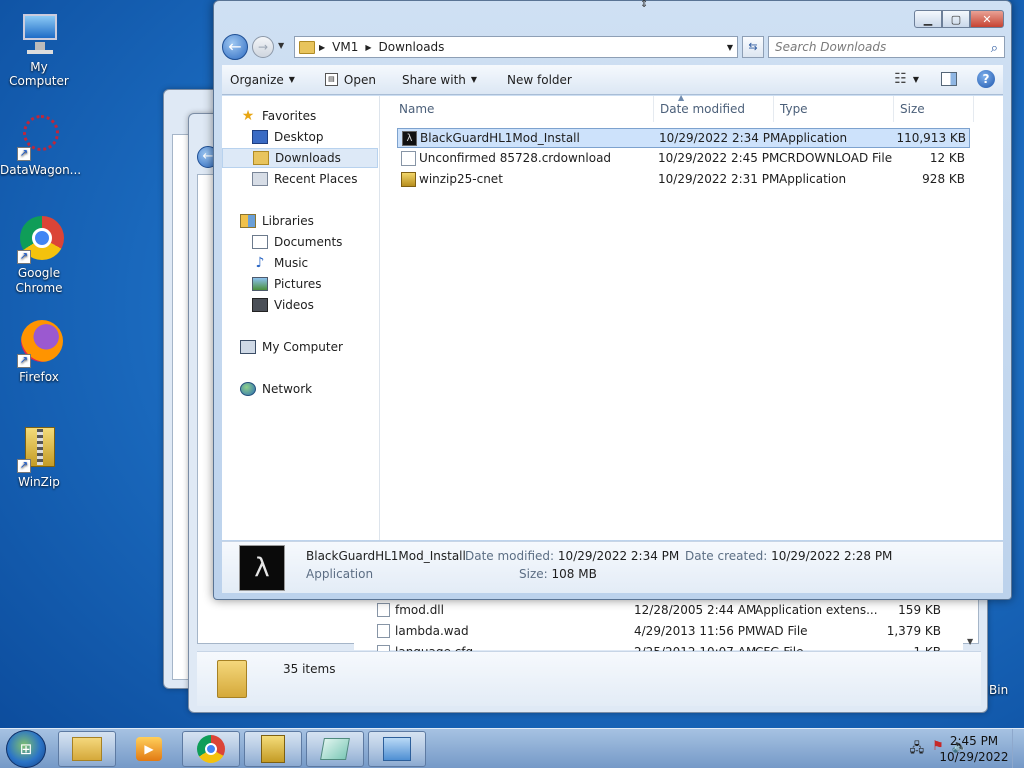  What do you see at coordinates (408, 158) in the screenshot?
I see `blank-file-icon` at bounding box center [408, 158].